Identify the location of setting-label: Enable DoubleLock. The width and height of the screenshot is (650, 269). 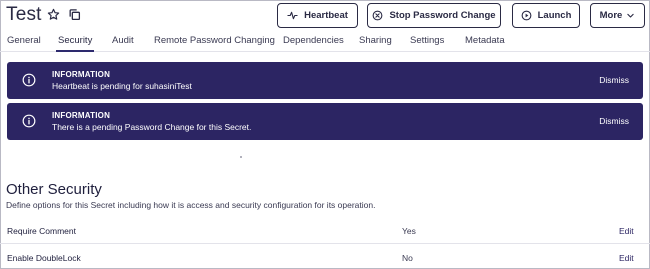
(44, 258).